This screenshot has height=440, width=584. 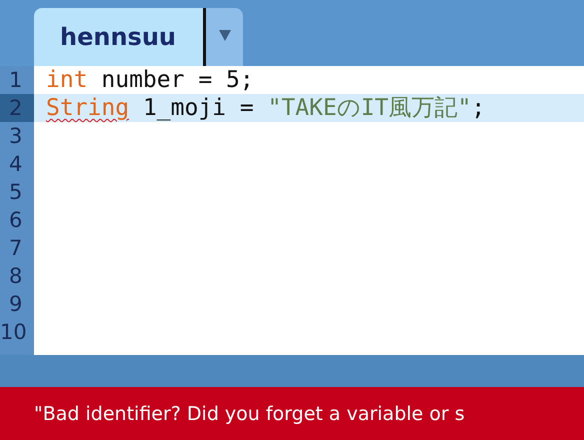 What do you see at coordinates (15, 276) in the screenshot?
I see `line-number: 8` at bounding box center [15, 276].